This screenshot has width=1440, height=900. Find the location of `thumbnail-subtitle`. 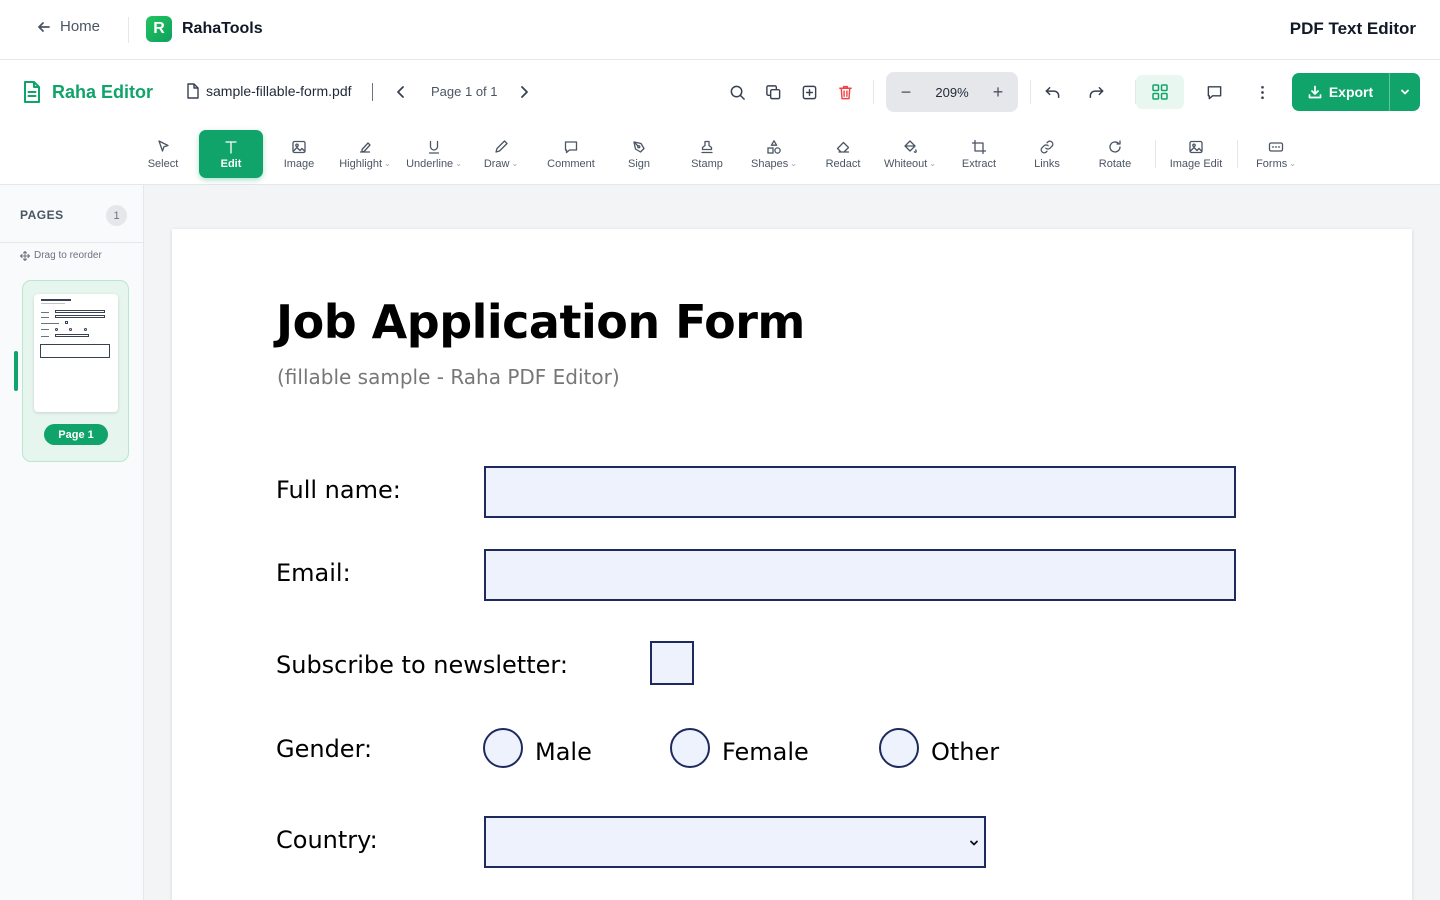

thumbnail-subtitle is located at coordinates (53, 303).